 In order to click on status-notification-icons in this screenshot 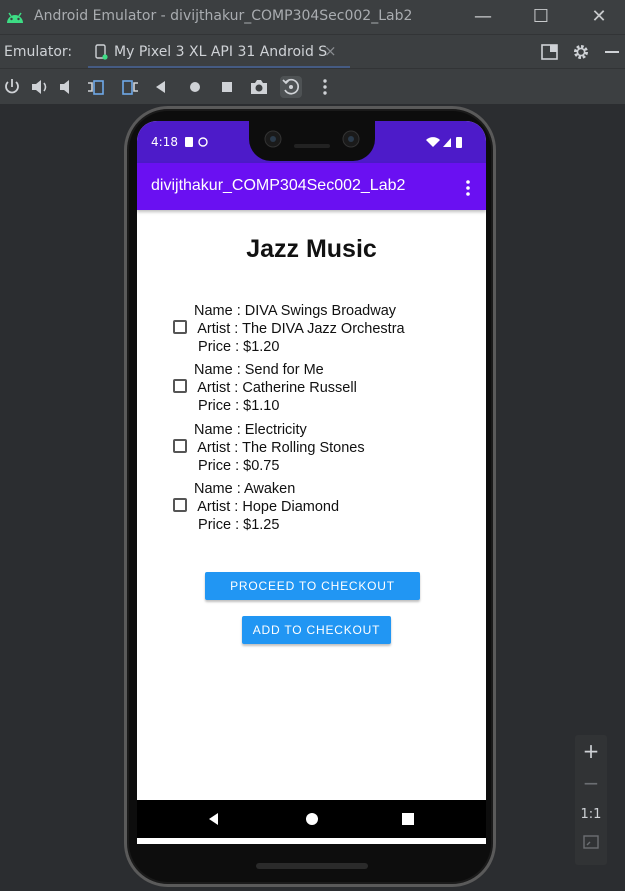, I will do `click(196, 142)`.